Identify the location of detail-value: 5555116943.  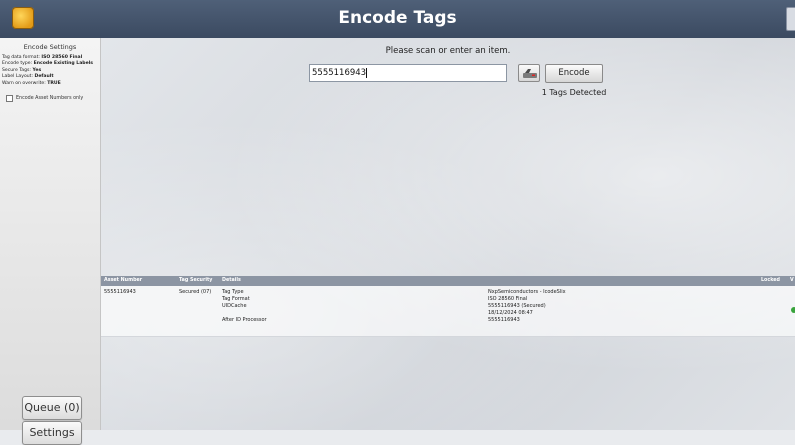
(504, 320).